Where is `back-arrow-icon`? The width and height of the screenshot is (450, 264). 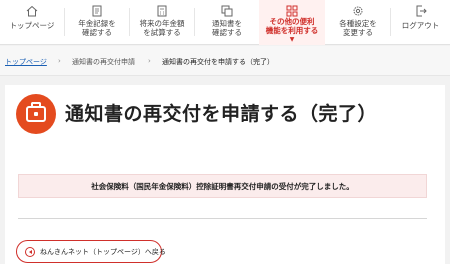
back-arrow-icon is located at coordinates (30, 252).